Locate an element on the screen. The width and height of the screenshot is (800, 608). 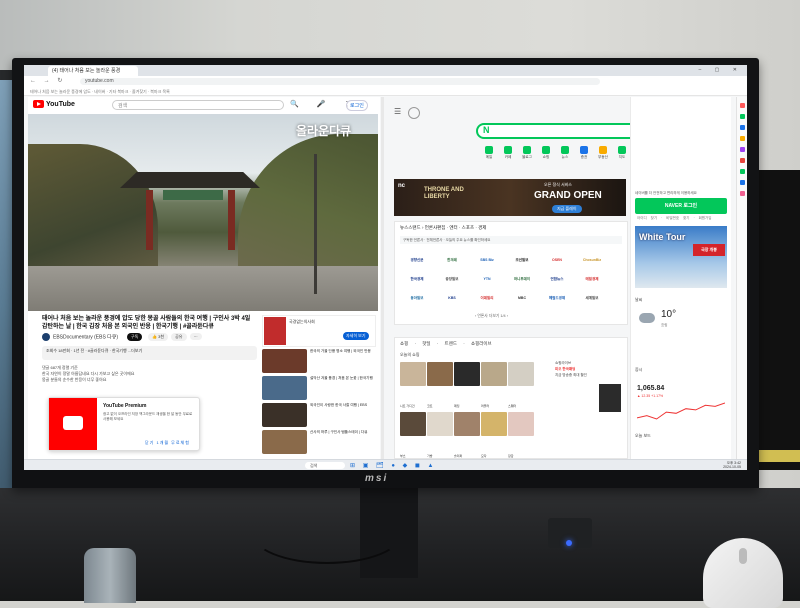
news-outlet: 한겨레 is located at coordinates (452, 260).